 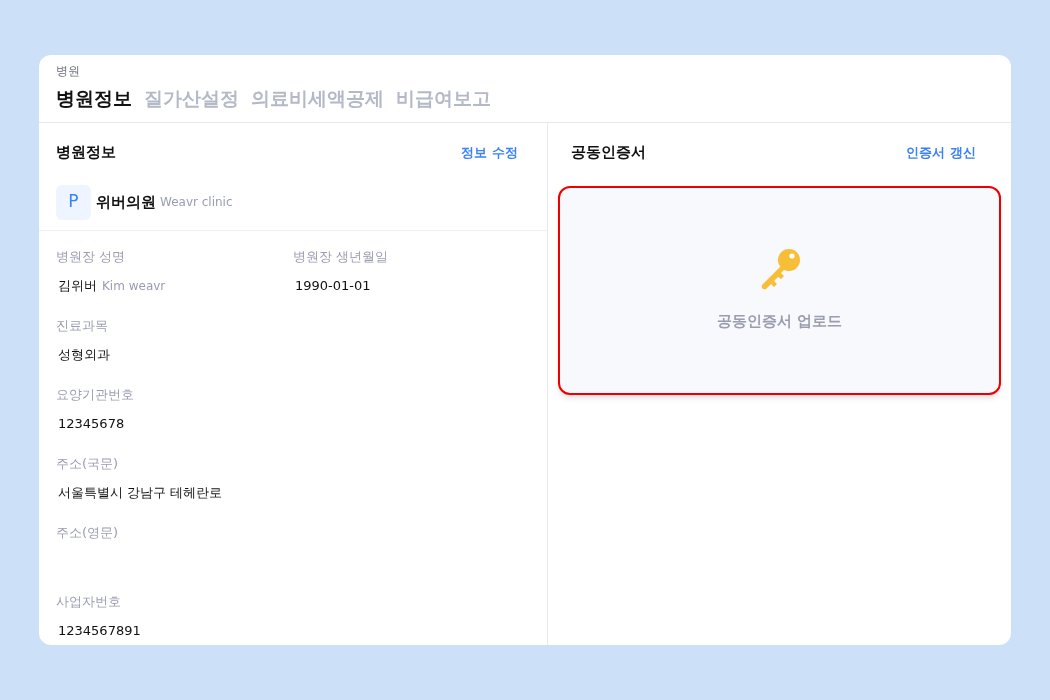 I want to click on hospital-name: 위버의원, so click(x=126, y=202).